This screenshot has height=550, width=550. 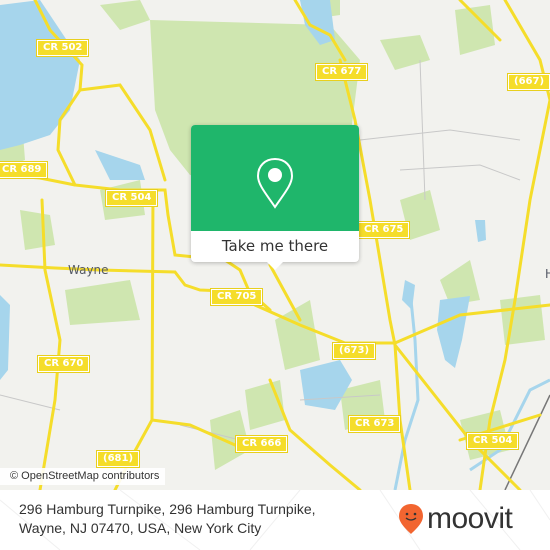 I want to click on take-me-there-button: Take me there, so click(x=275, y=246).